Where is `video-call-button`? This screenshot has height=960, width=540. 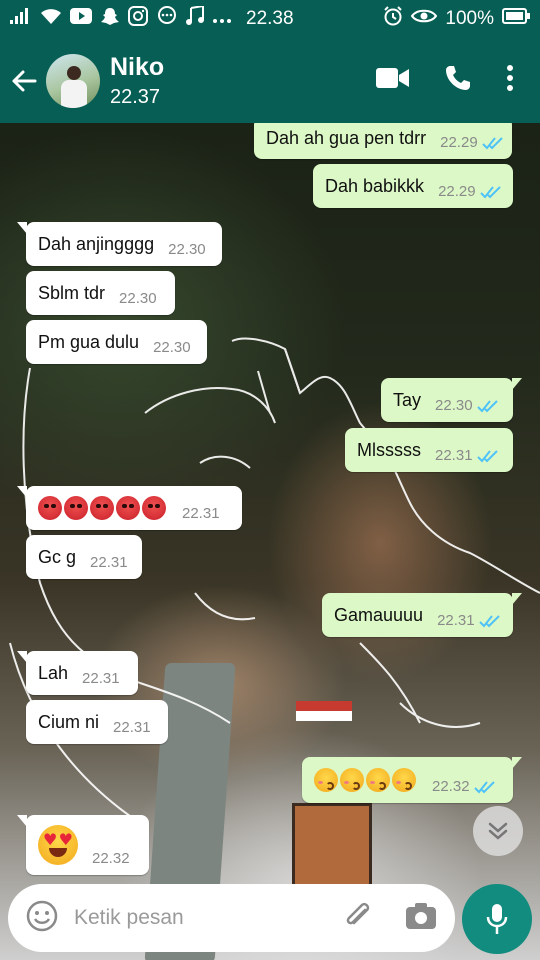
video-call-button is located at coordinates (393, 80).